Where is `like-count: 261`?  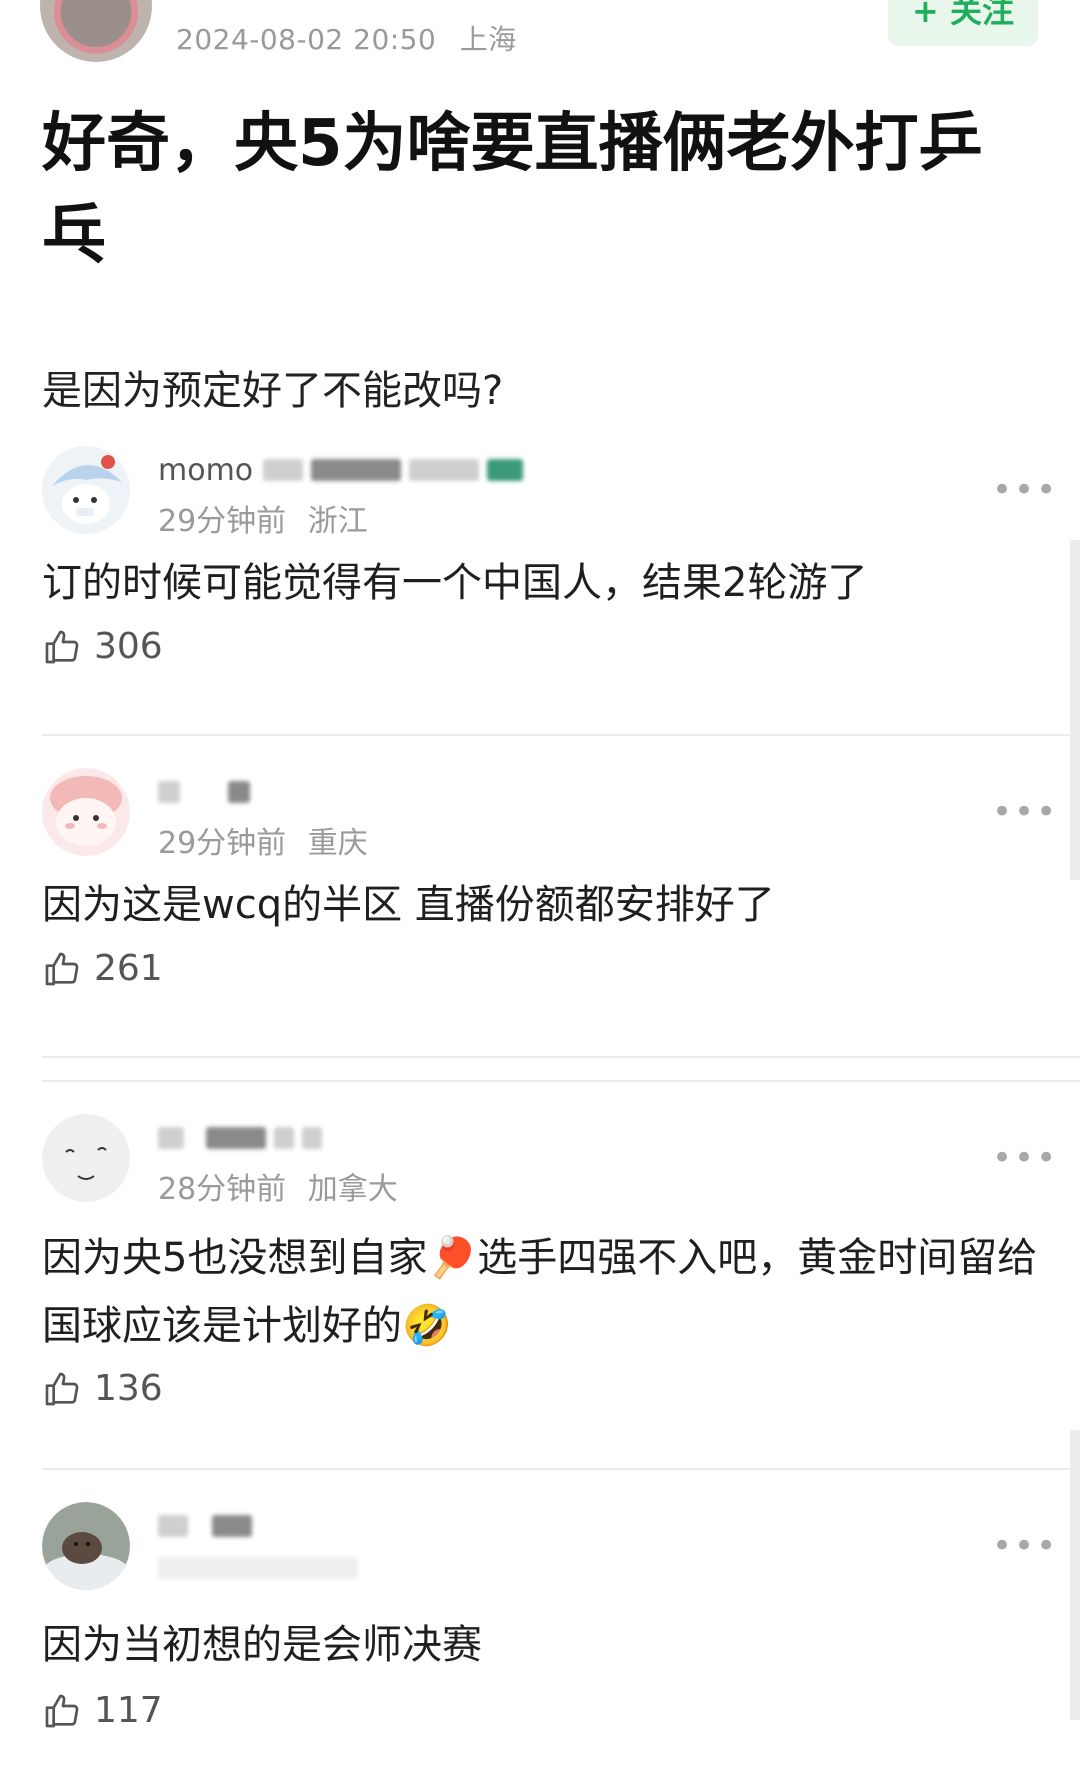
like-count: 261 is located at coordinates (128, 968).